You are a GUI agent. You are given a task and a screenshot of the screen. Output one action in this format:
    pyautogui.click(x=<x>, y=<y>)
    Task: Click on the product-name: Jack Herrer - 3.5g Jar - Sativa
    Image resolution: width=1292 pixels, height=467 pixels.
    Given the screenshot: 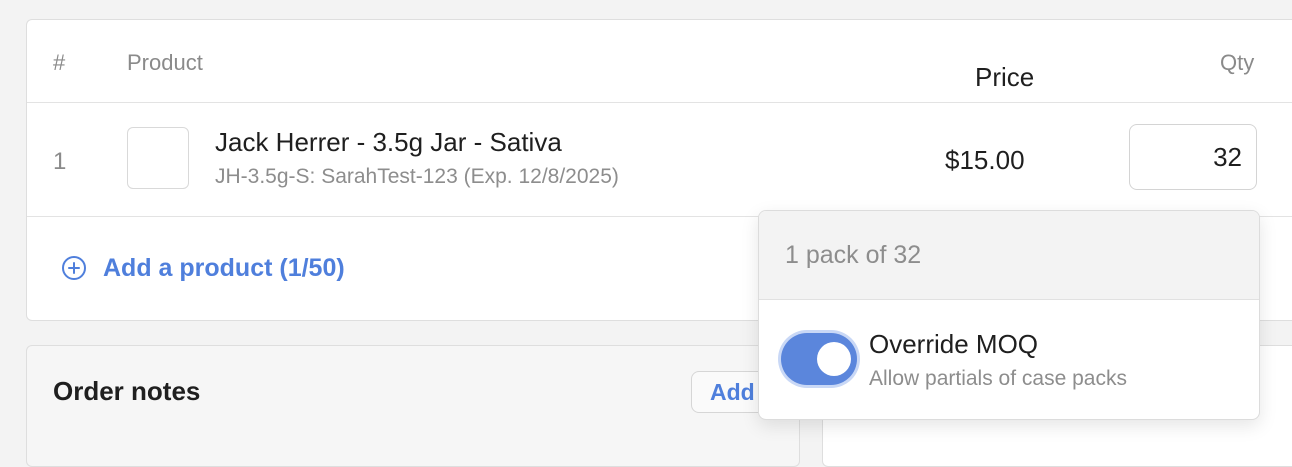 What is the action you would take?
    pyautogui.click(x=388, y=142)
    